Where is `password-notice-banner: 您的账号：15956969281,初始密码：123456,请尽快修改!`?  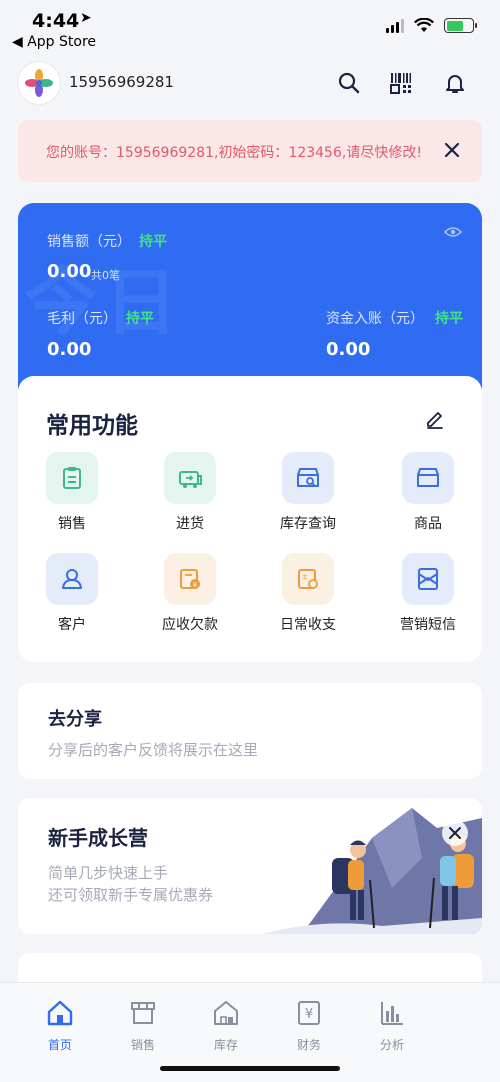
password-notice-banner: 您的账号：15956969281,初始密码：123456,请尽快修改! is located at coordinates (250, 151).